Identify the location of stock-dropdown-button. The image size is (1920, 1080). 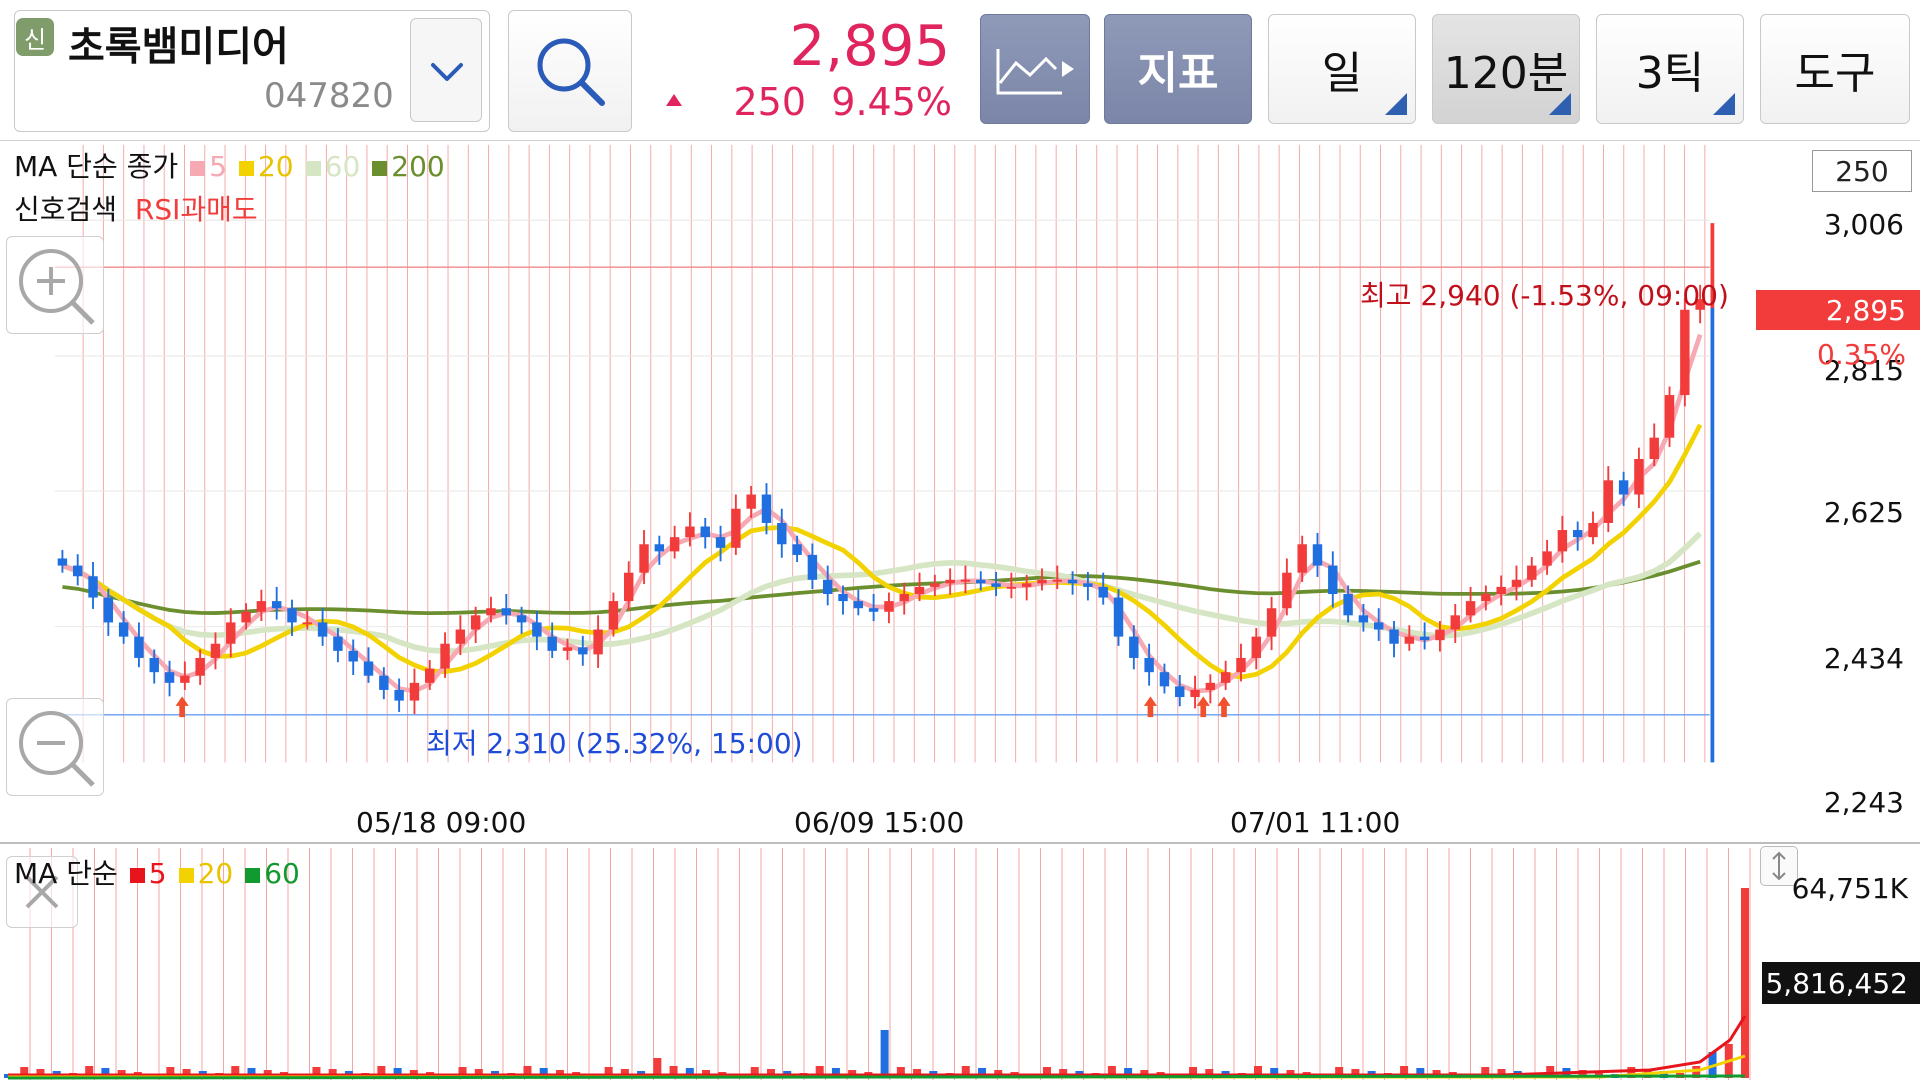
(446, 70).